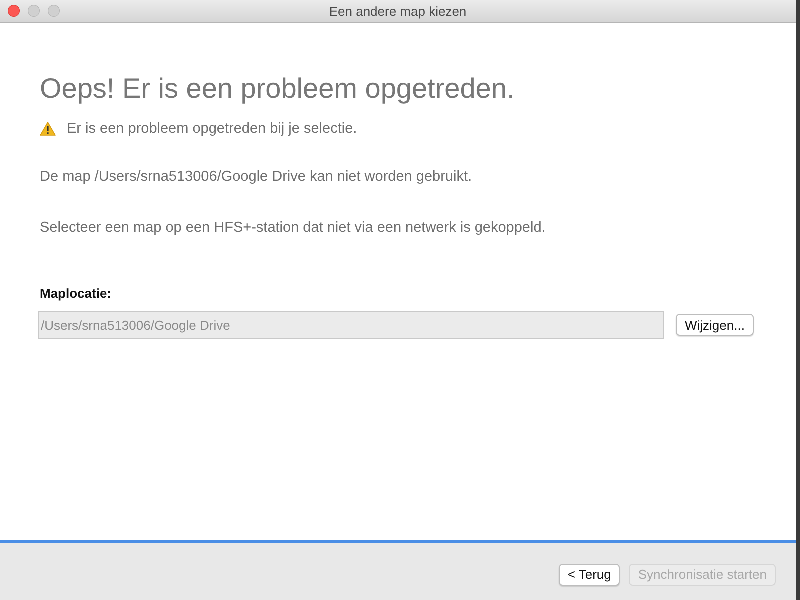 This screenshot has width=800, height=600. Describe the element at coordinates (256, 177) in the screenshot. I see `message-text: De map /Users/srna513006/Google Drive kan niet worden gebruikt.` at that location.